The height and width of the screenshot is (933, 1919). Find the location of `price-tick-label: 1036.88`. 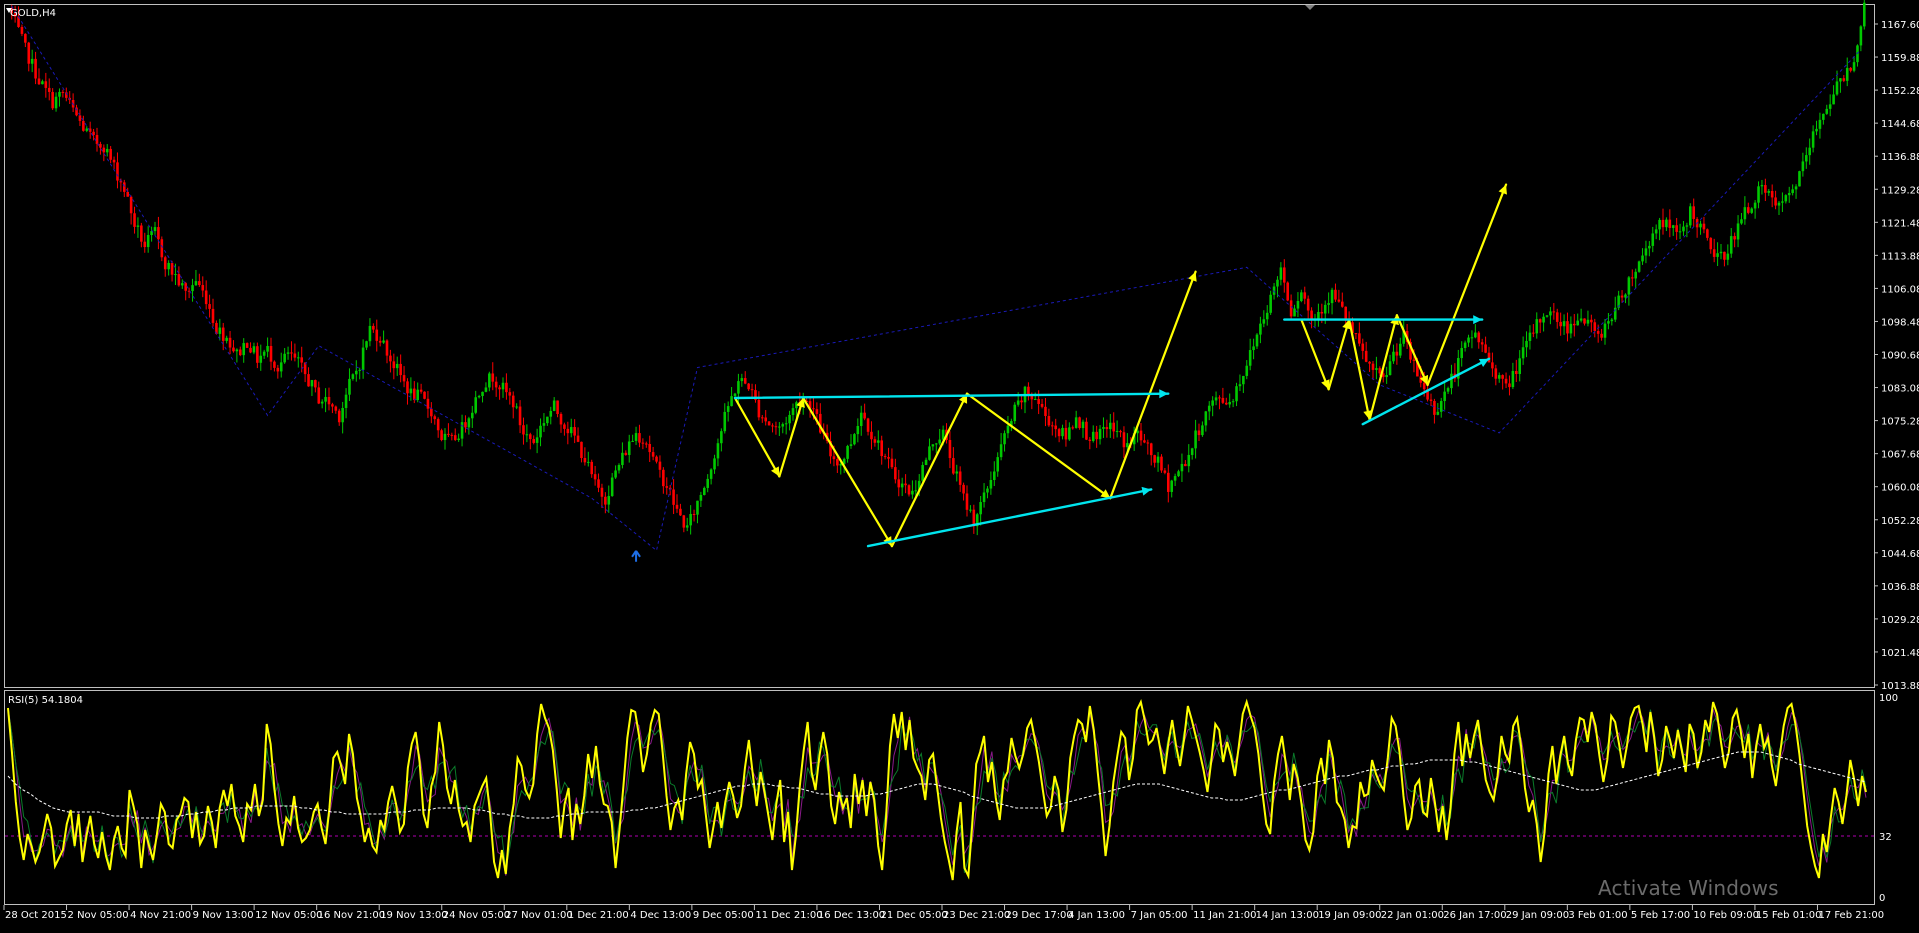

price-tick-label: 1036.88 is located at coordinates (1900, 587).